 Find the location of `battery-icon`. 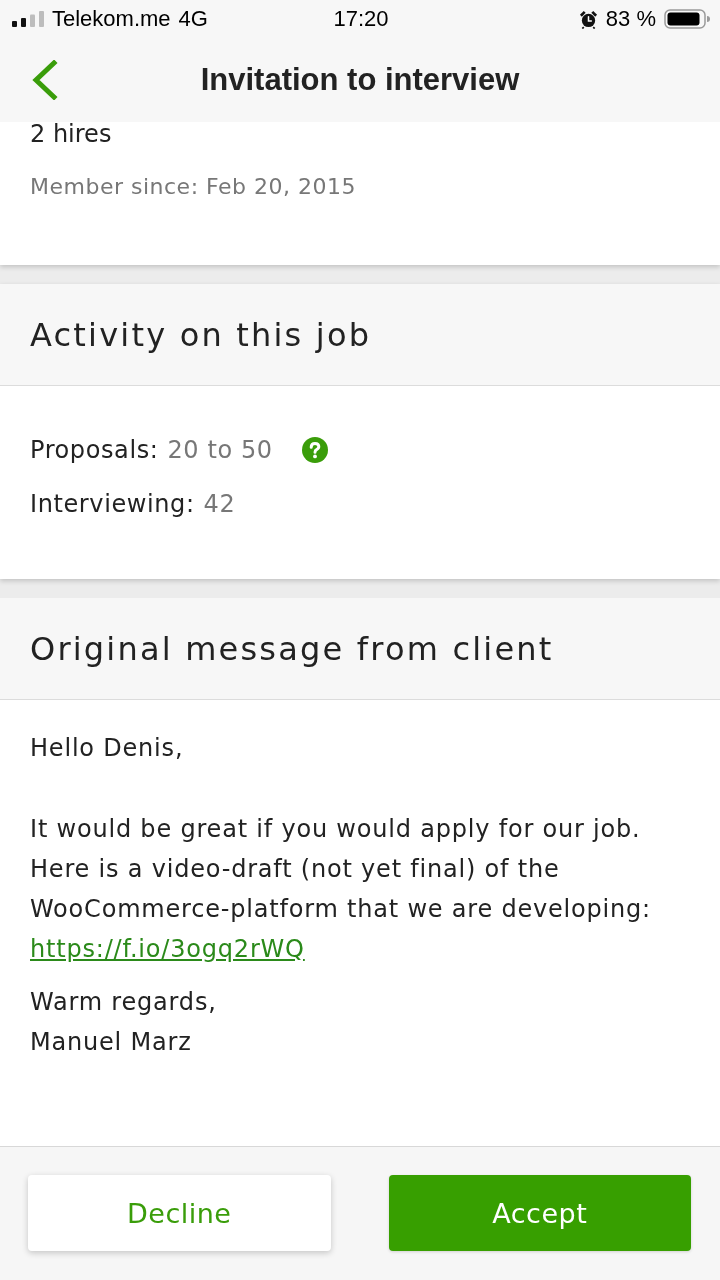

battery-icon is located at coordinates (687, 19).